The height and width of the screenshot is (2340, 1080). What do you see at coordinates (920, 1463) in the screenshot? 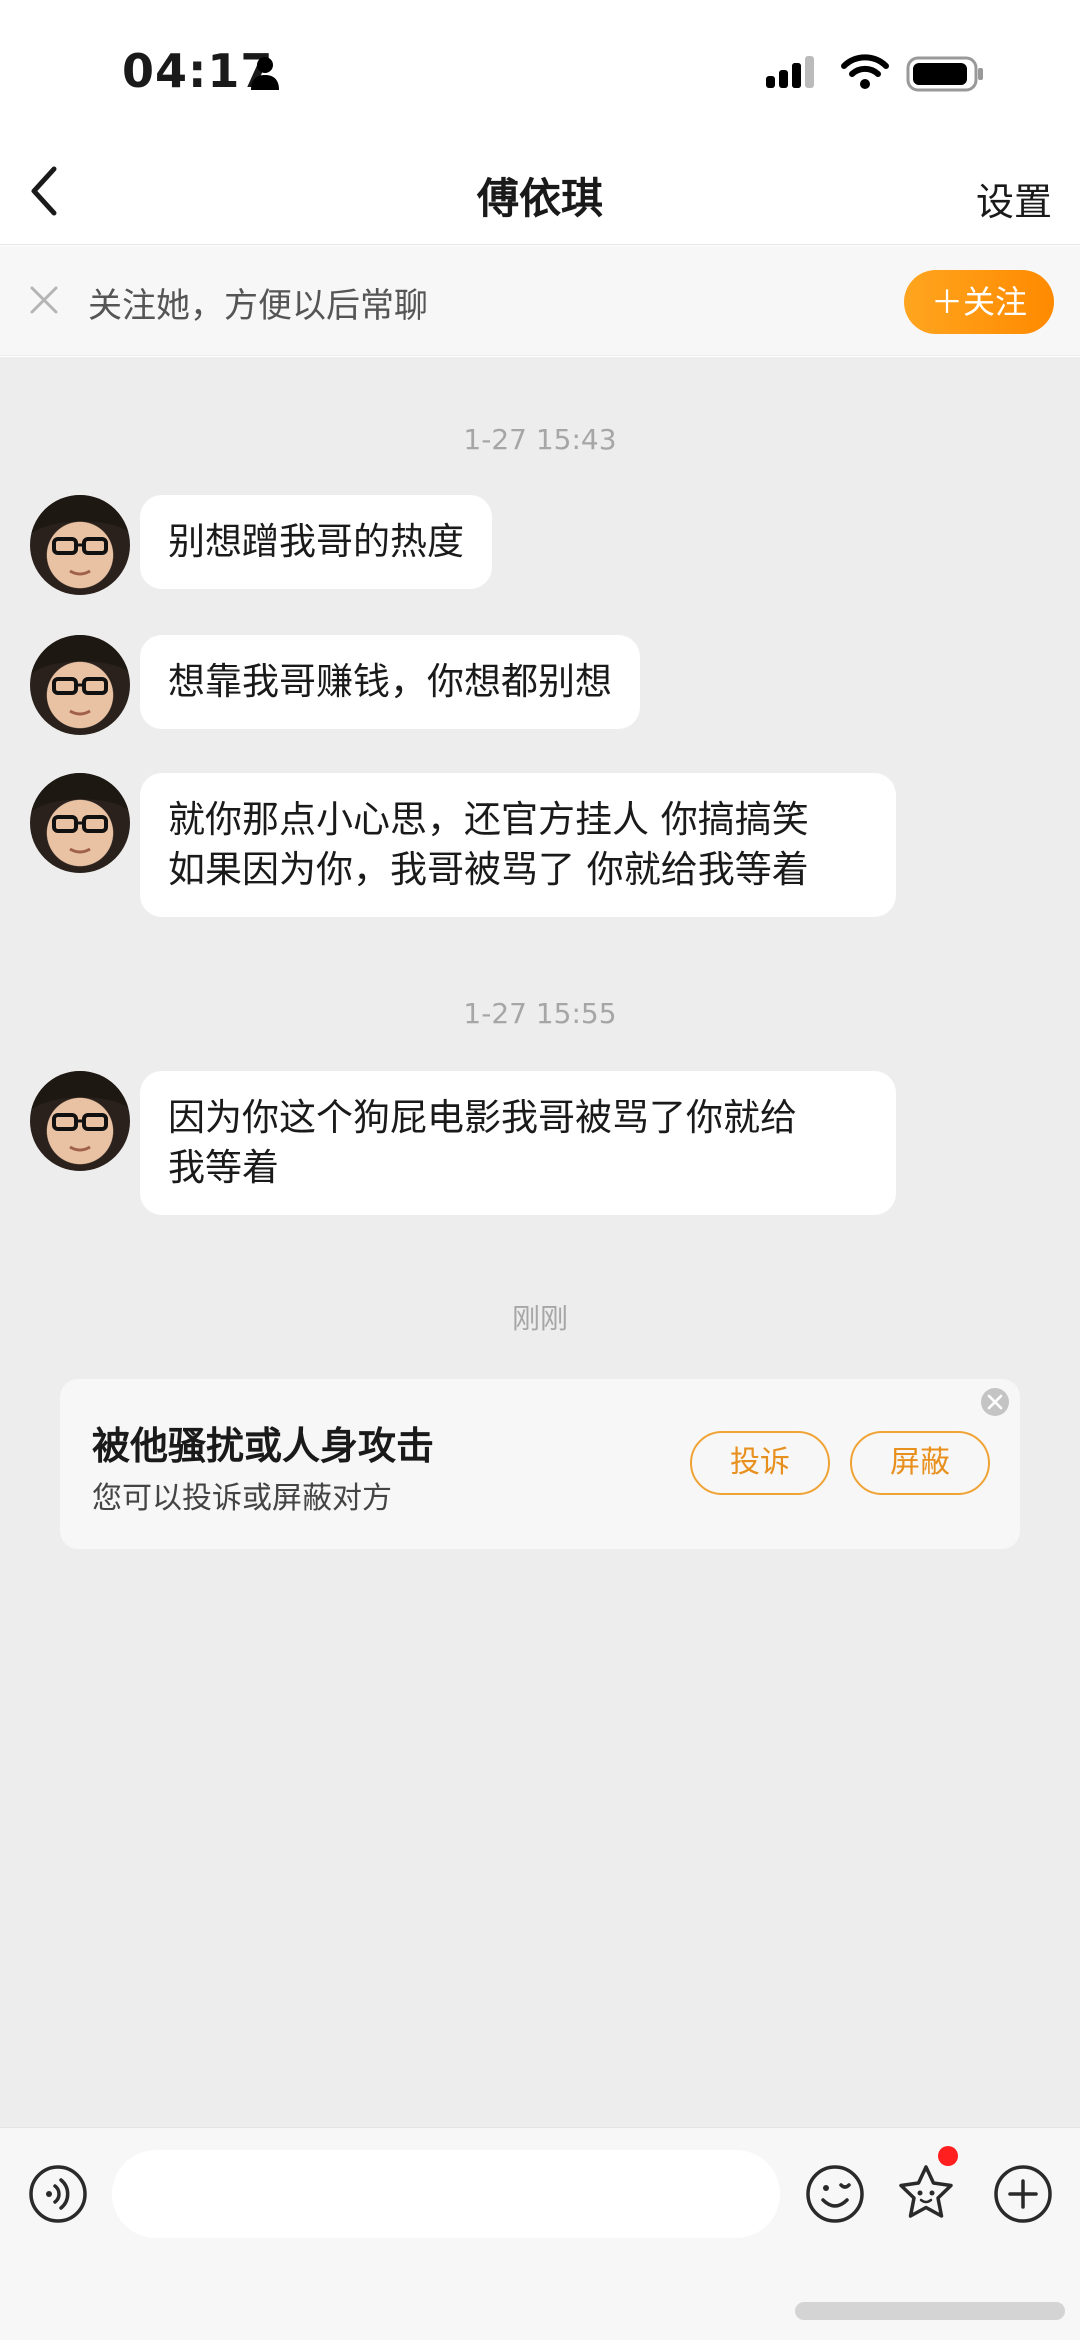
I see `block-button: 屏蔽` at bounding box center [920, 1463].